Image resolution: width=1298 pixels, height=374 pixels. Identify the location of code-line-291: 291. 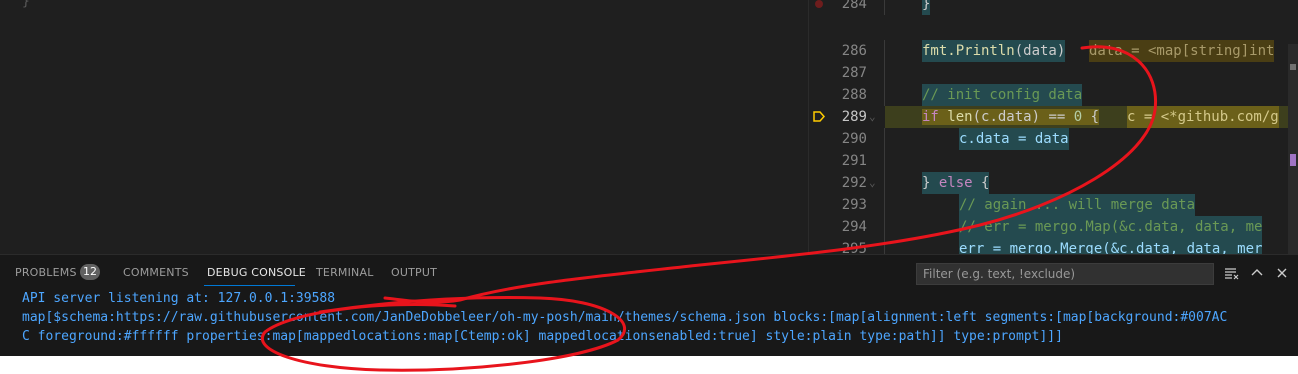
(1053, 161).